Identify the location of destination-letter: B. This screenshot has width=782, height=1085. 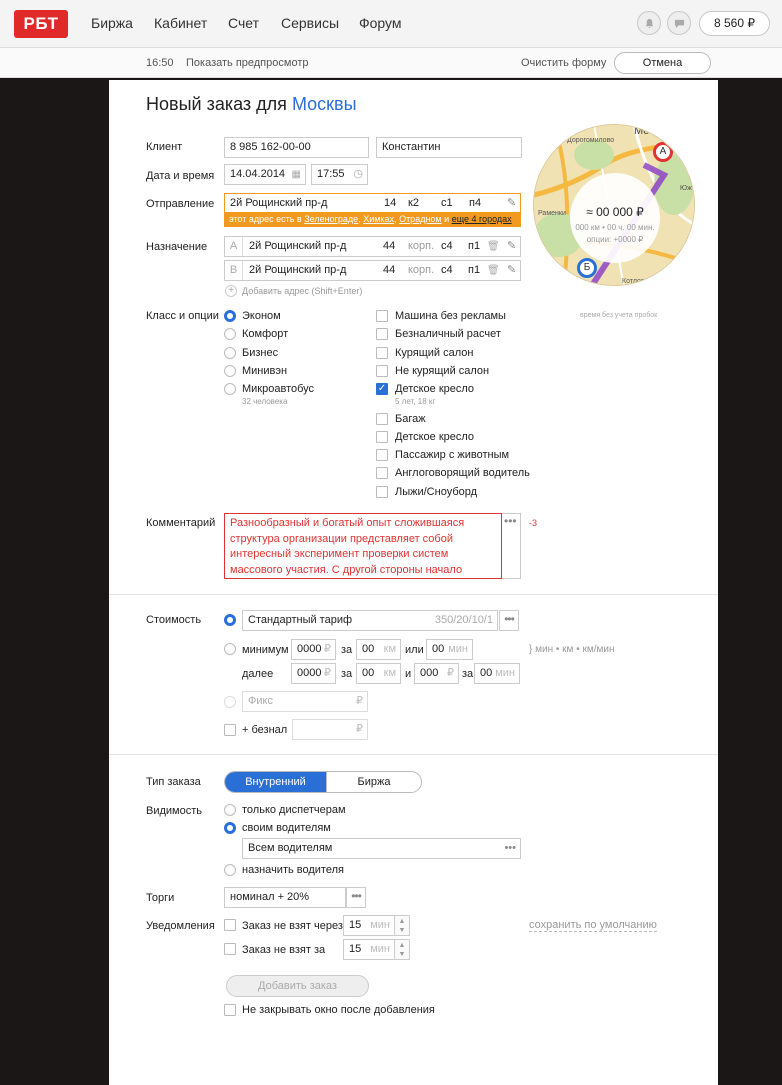
(234, 270).